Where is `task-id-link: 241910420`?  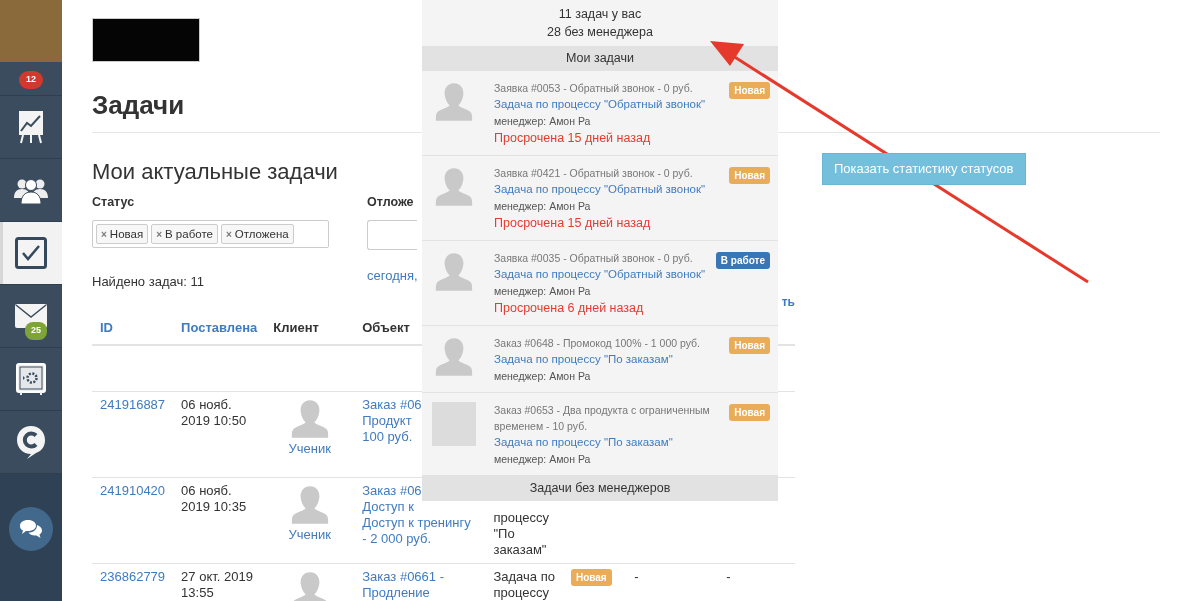 task-id-link: 241910420 is located at coordinates (133, 490).